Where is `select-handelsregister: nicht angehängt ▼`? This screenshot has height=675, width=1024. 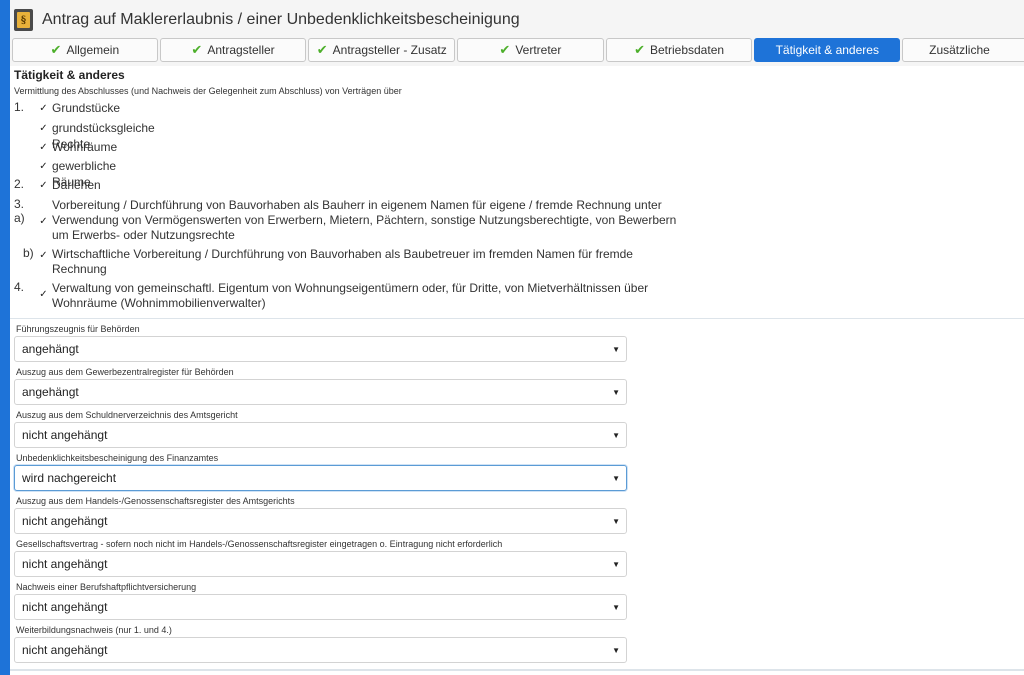
select-handelsregister: nicht angehängt ▼ is located at coordinates (320, 521).